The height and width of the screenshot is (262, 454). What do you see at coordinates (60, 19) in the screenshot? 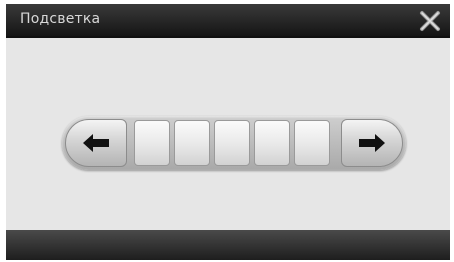
I see `dialog-title: Подсветка` at bounding box center [60, 19].